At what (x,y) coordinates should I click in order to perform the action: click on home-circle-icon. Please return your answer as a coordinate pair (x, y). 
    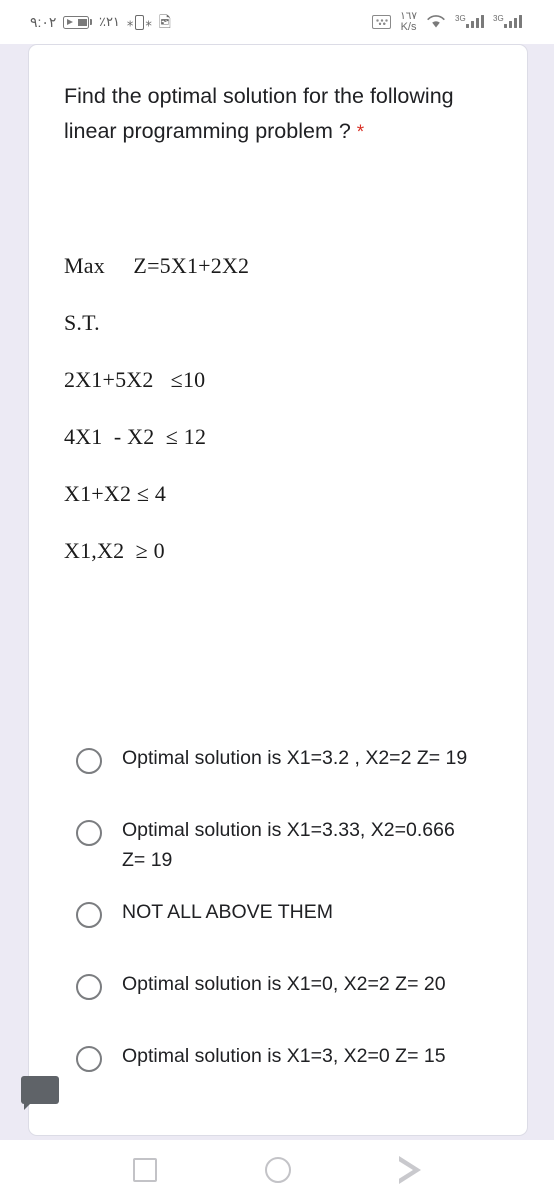
    Looking at the image, I should click on (278, 1170).